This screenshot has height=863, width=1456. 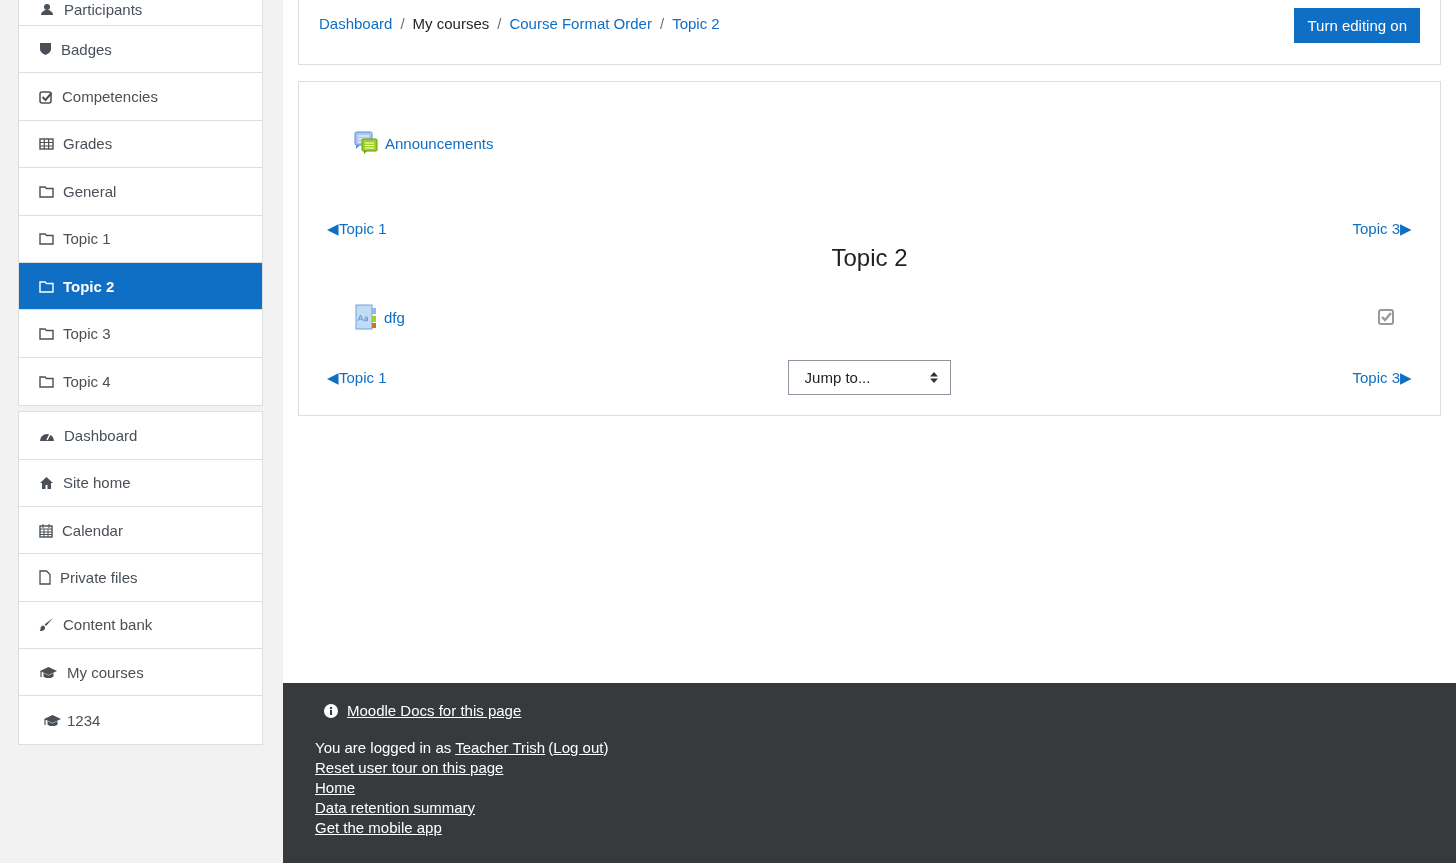 I want to click on moodle-docs-link: Moodle Docs for this page, so click(x=434, y=710).